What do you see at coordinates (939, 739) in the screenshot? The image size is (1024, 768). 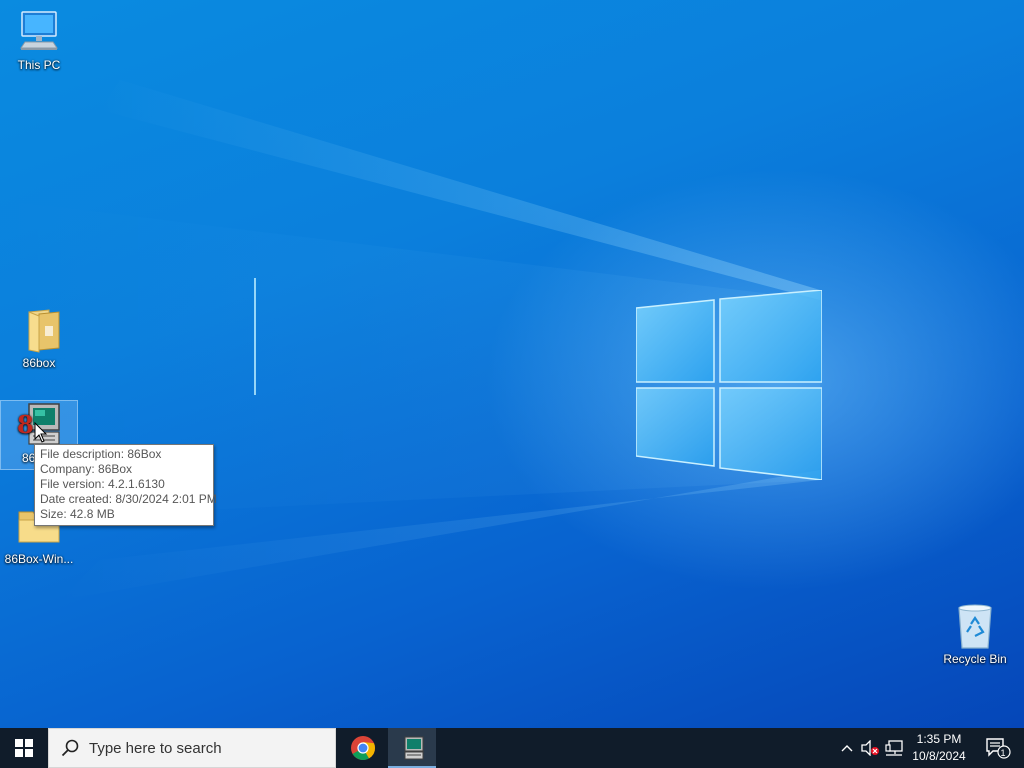 I see `clock-time: 1:35 PM` at bounding box center [939, 739].